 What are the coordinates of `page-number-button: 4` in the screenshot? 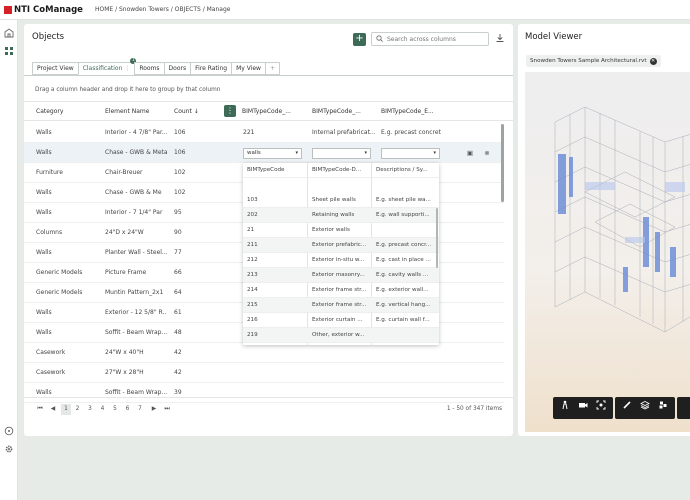 It's located at (103, 409).